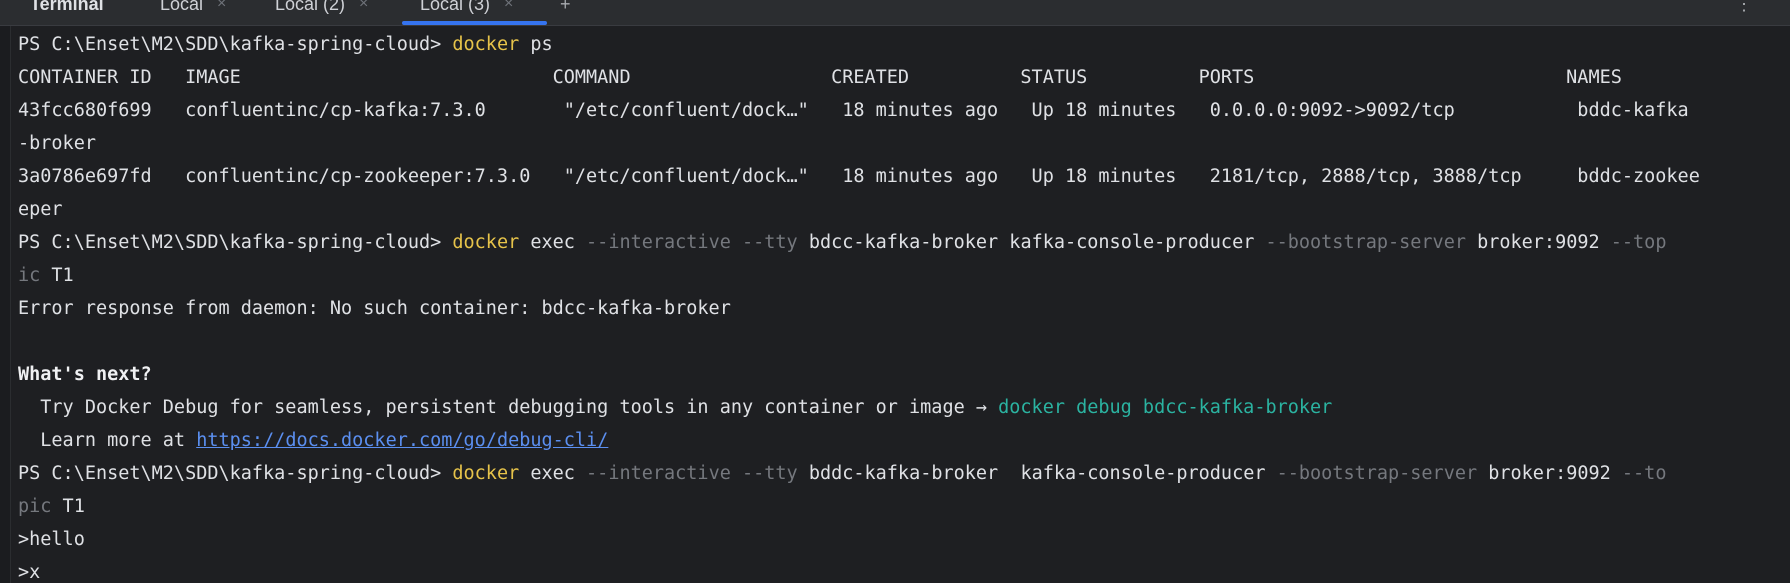  Describe the element at coordinates (474, 23) in the screenshot. I see `active-tab-indicator` at that location.